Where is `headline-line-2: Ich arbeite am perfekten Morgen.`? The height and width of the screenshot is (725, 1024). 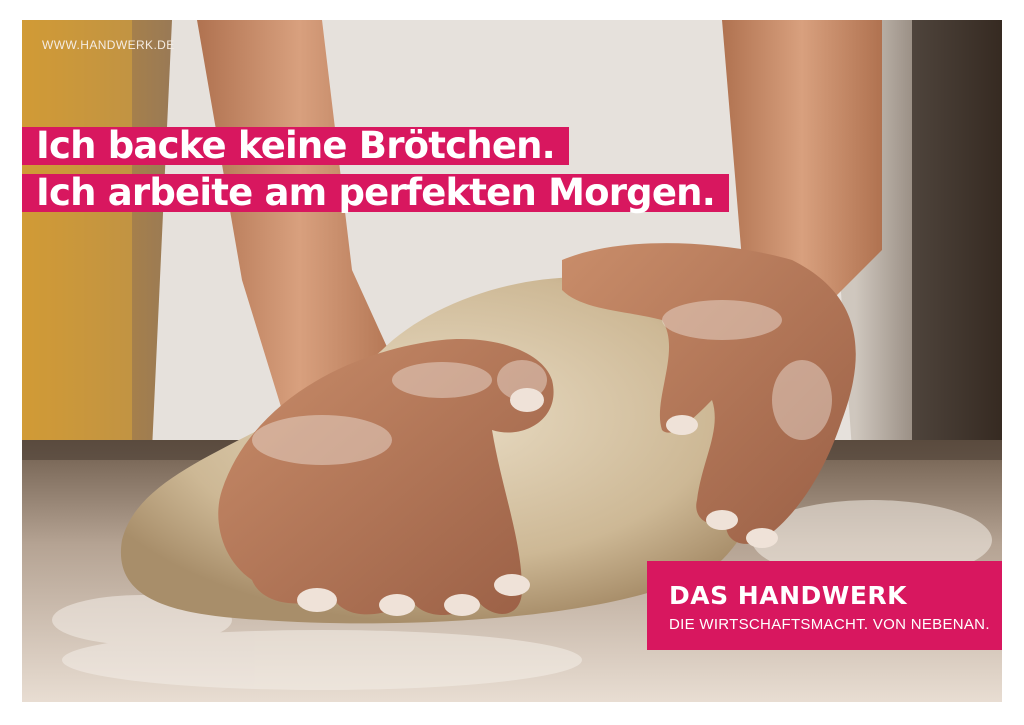
headline-line-2: Ich arbeite am perfekten Morgen. is located at coordinates (375, 193).